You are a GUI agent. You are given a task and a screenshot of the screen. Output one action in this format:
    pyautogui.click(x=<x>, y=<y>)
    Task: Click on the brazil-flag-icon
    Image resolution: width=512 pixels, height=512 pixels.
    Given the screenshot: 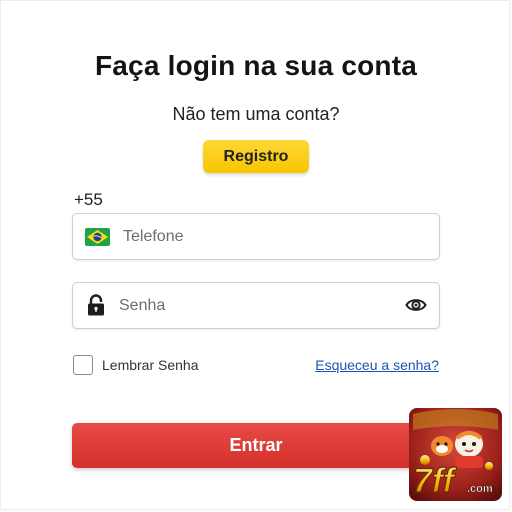 What is the action you would take?
    pyautogui.click(x=97, y=237)
    